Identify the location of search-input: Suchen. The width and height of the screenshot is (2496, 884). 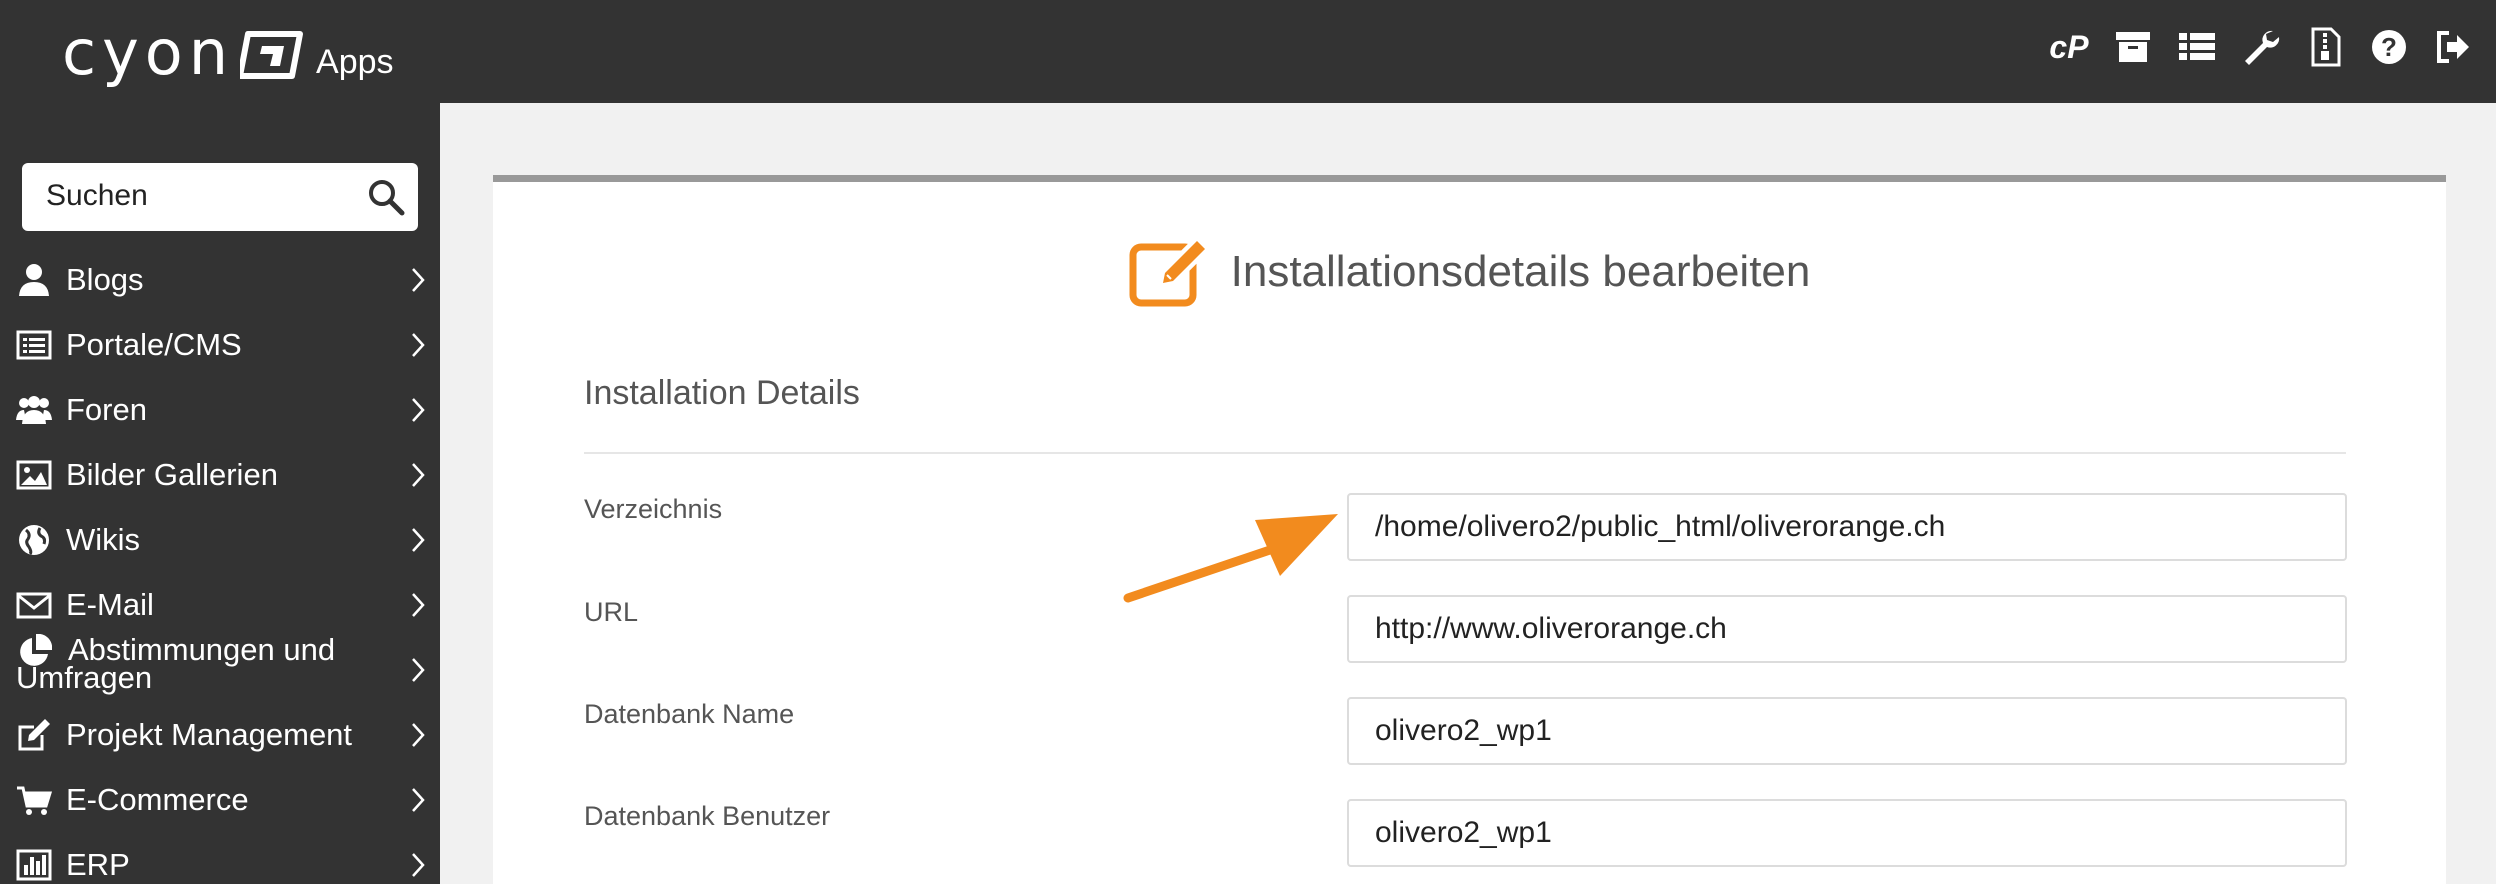
(97, 196).